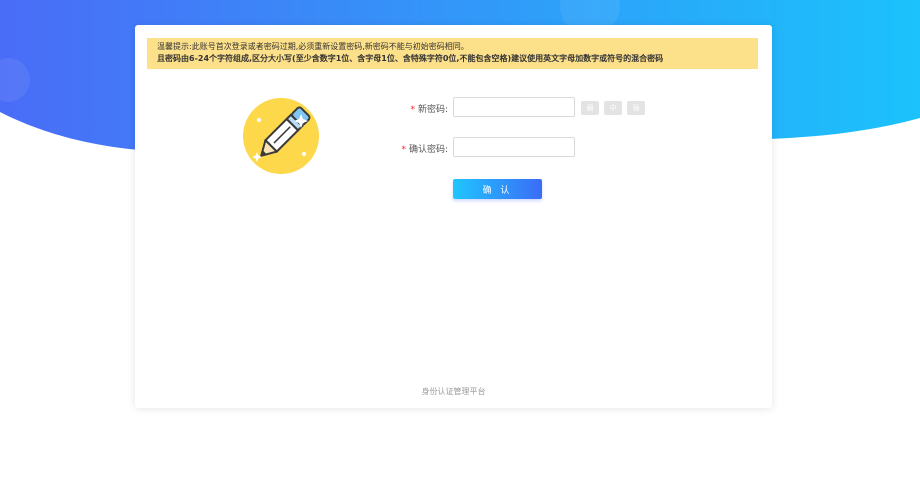 This screenshot has height=478, width=920. I want to click on confirm-button: 确 认, so click(497, 189).